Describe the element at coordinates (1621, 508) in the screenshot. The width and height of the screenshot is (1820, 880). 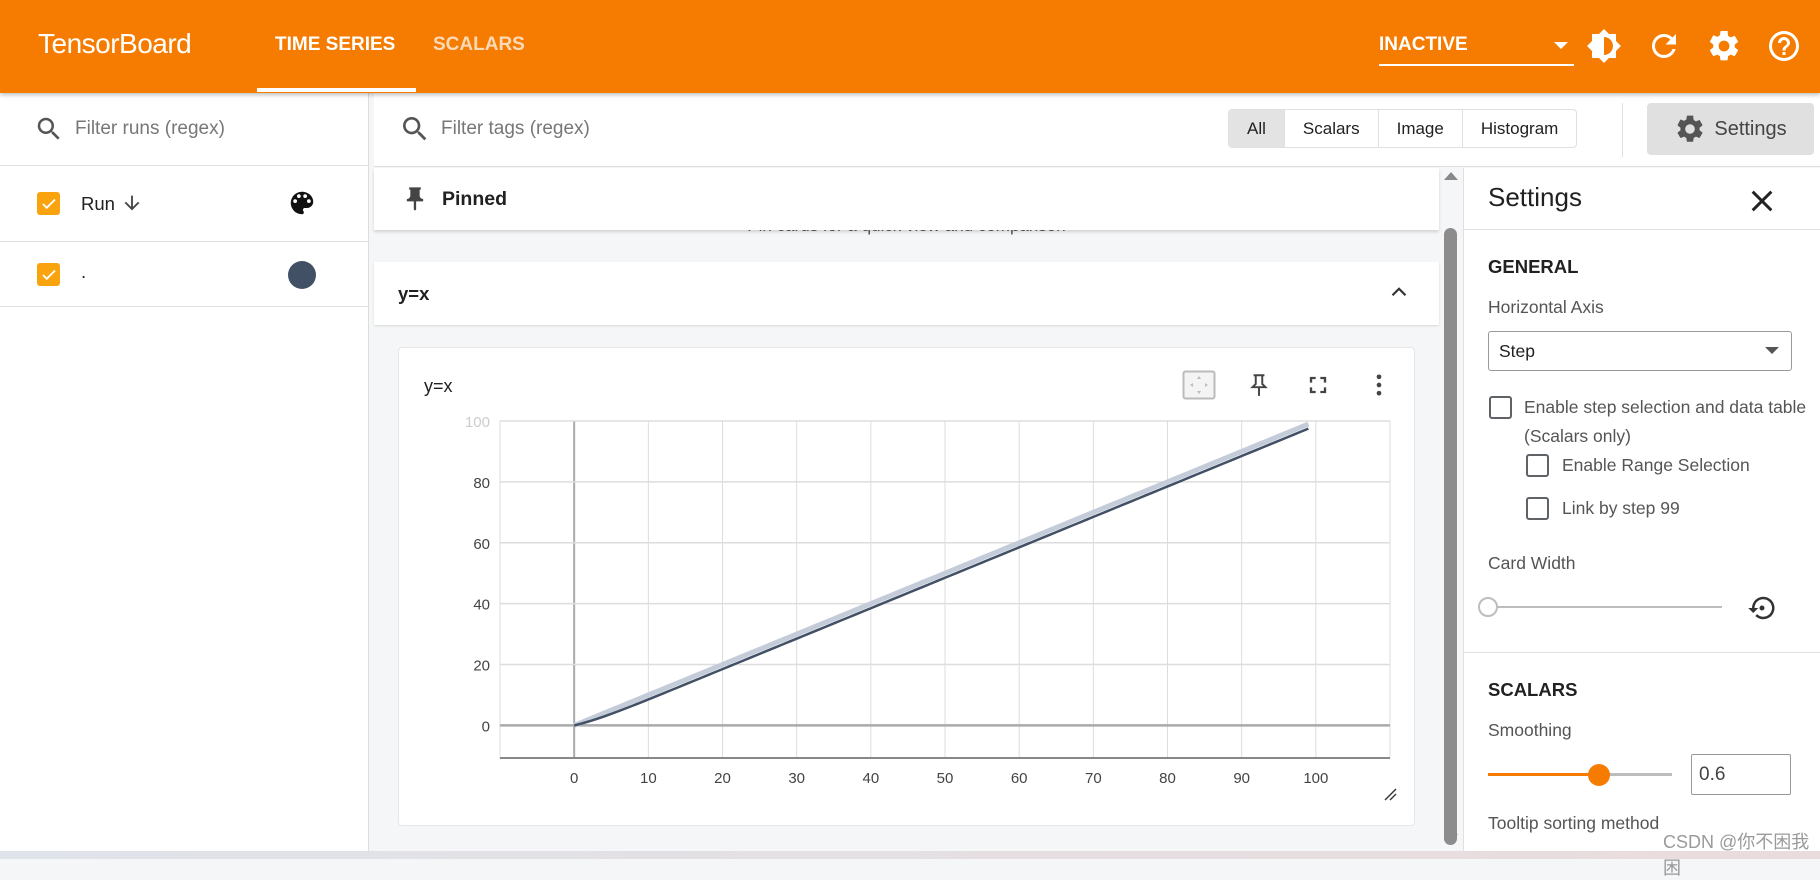
I see `link-by-step-label: Link by step 99` at that location.